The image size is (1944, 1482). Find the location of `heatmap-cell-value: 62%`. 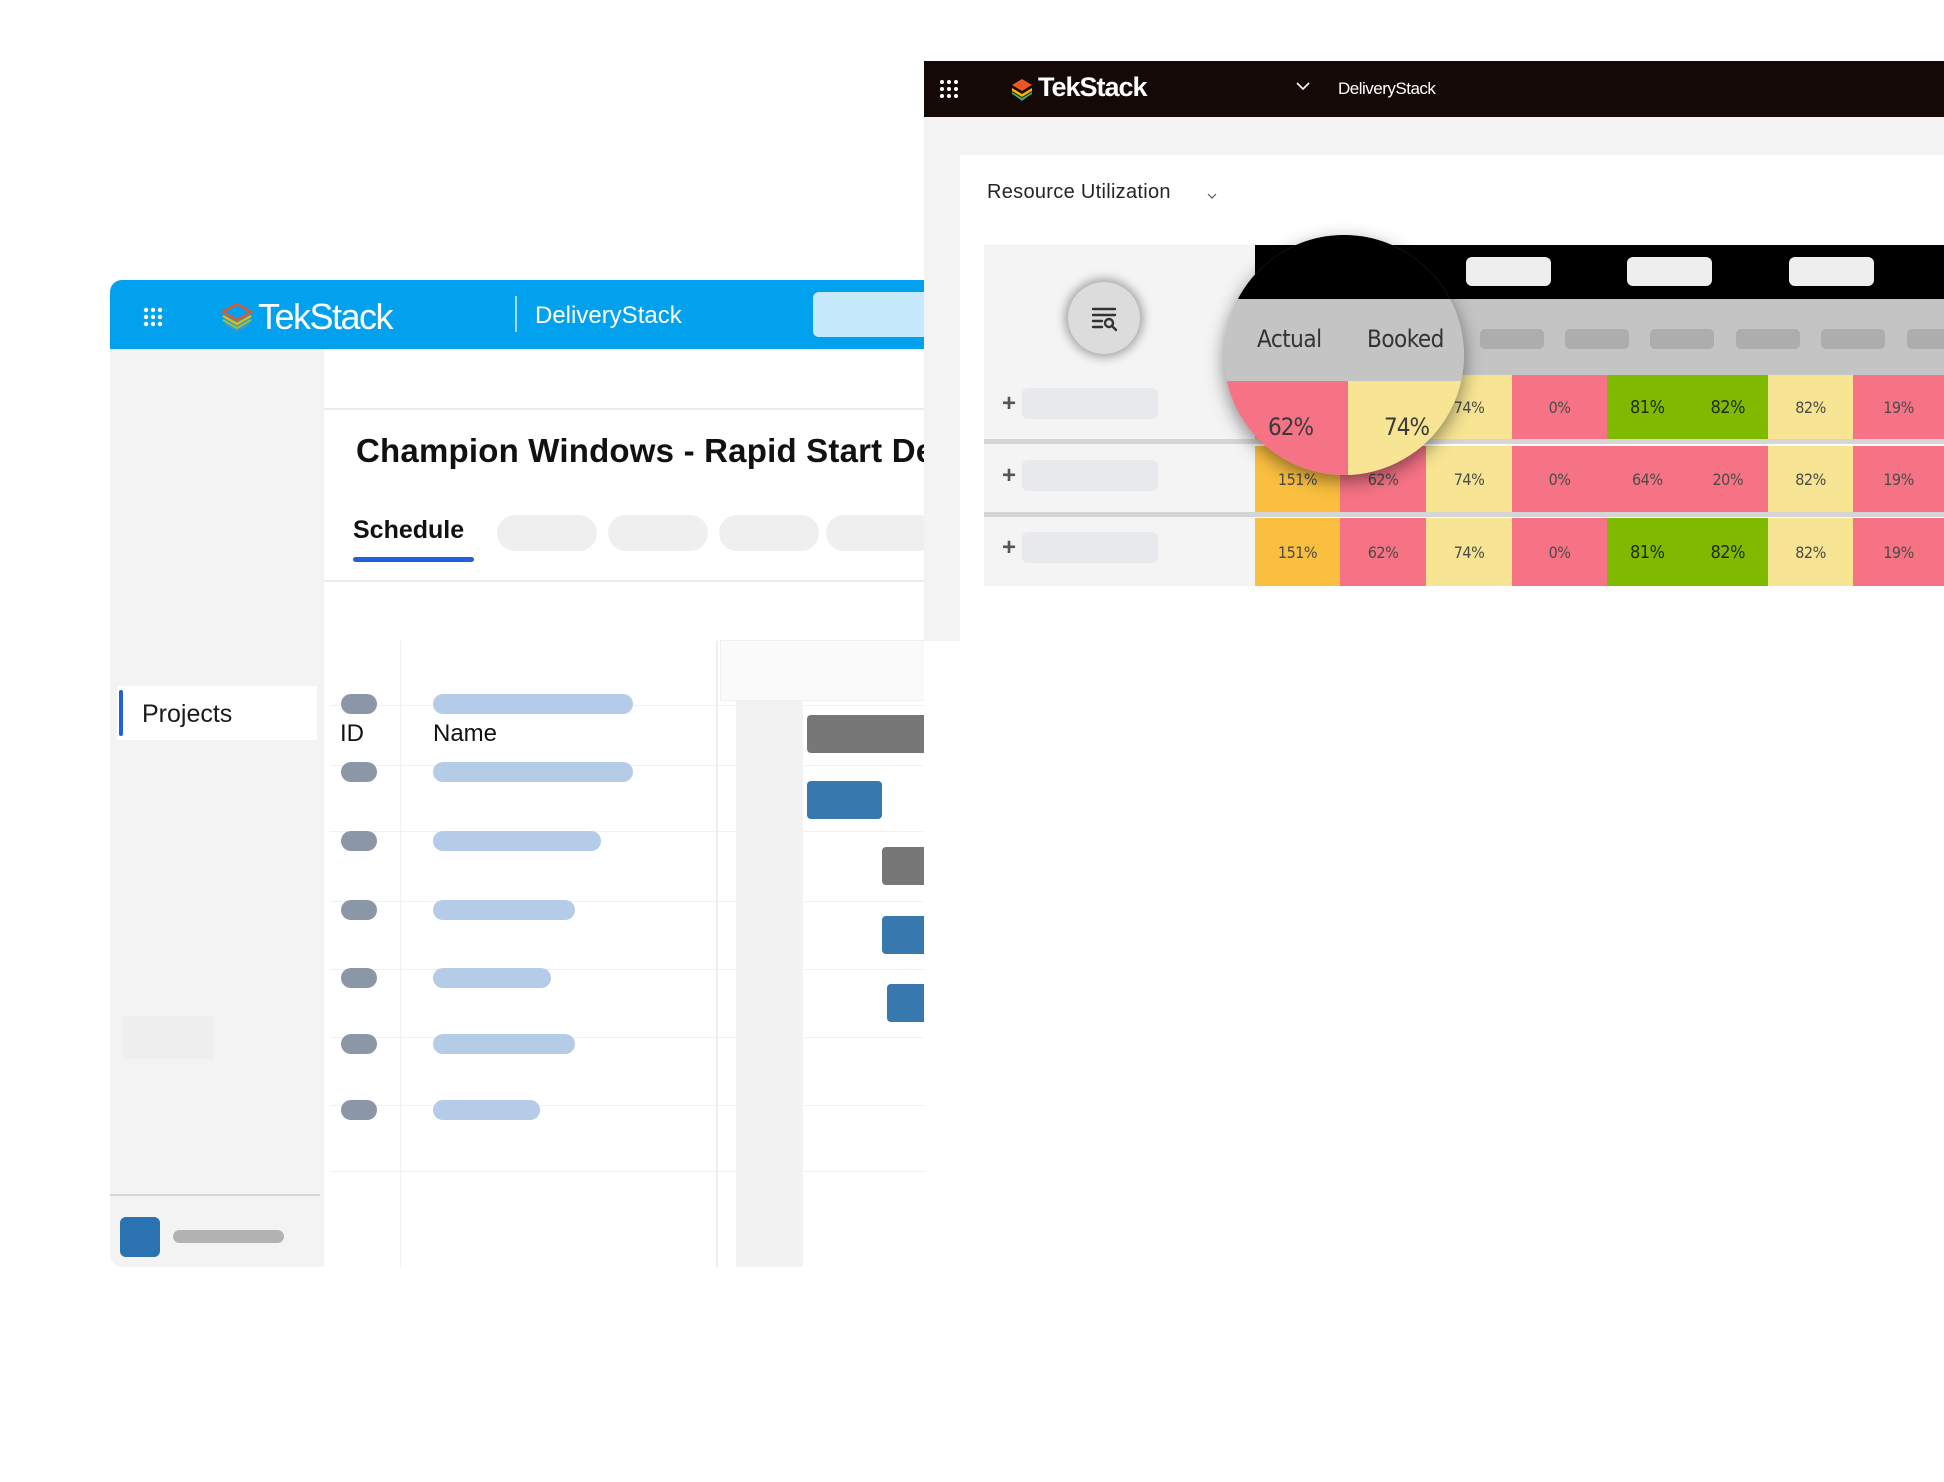

heatmap-cell-value: 62% is located at coordinates (1383, 552).